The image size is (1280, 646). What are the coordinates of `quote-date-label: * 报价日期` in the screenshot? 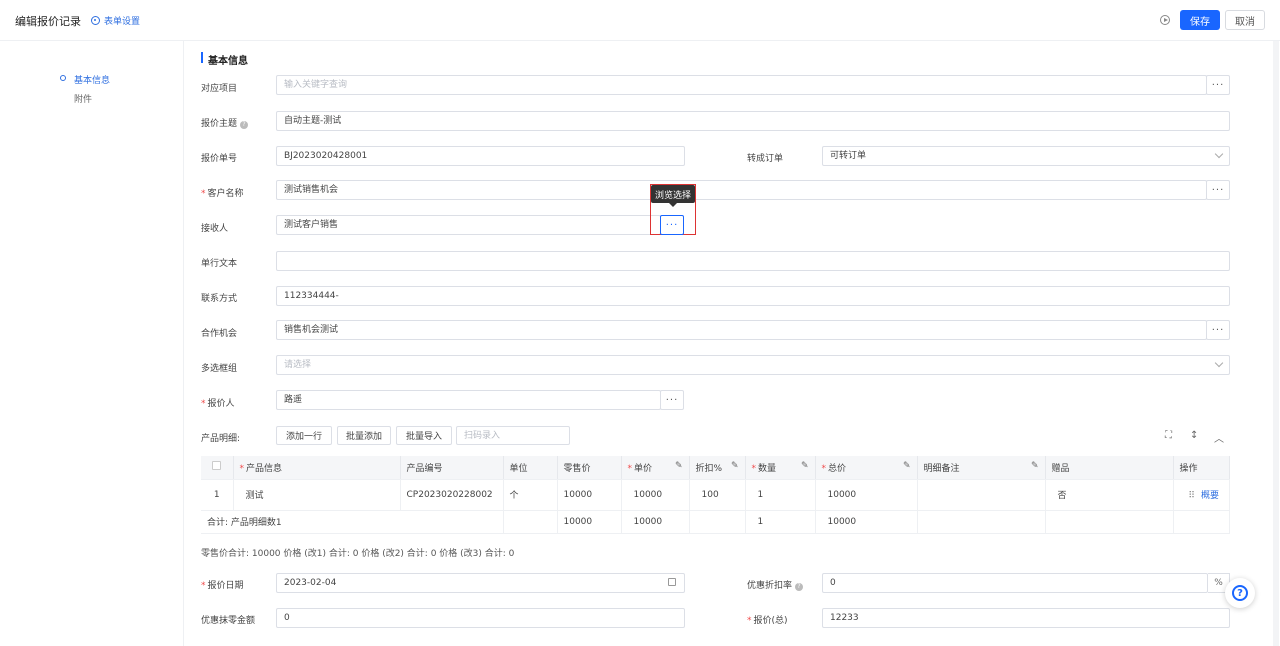 It's located at (222, 584).